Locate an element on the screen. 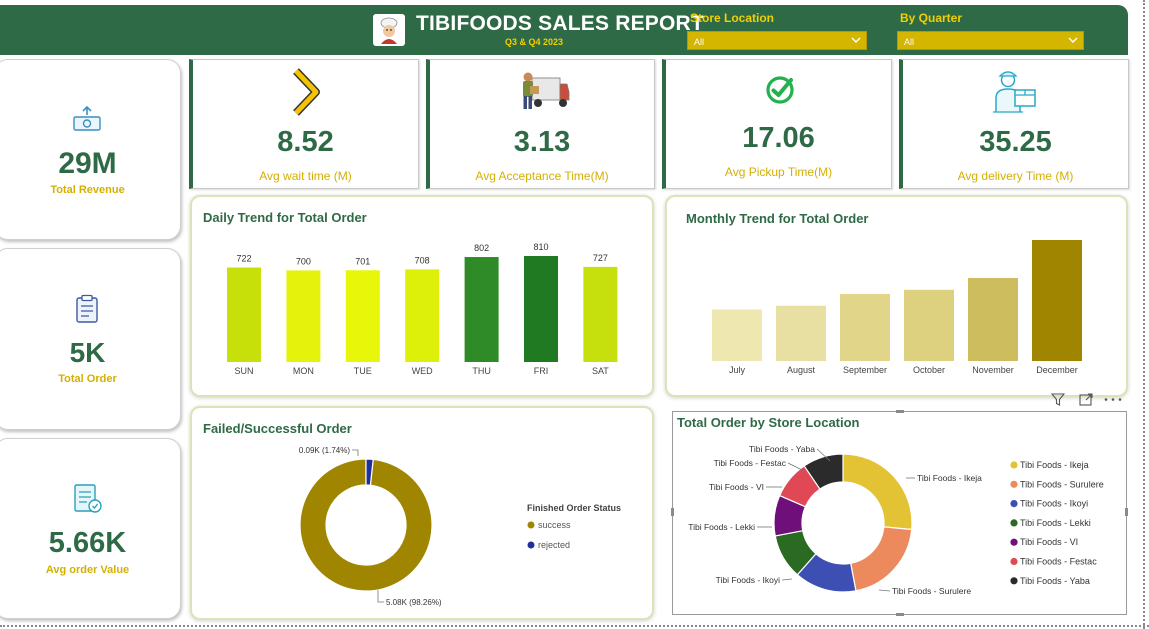  canvas-border-right is located at coordinates (1144, 314).